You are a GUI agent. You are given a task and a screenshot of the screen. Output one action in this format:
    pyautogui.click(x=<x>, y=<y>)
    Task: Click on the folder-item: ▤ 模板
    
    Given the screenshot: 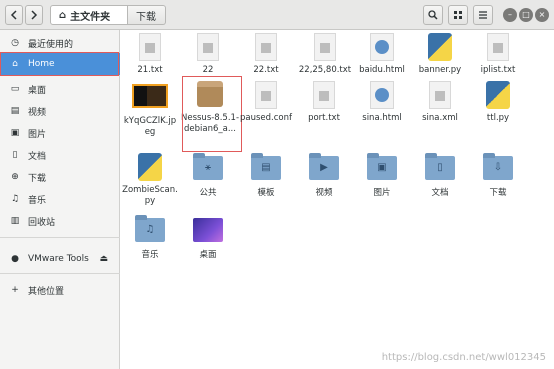 What is the action you would take?
    pyautogui.click(x=266, y=176)
    